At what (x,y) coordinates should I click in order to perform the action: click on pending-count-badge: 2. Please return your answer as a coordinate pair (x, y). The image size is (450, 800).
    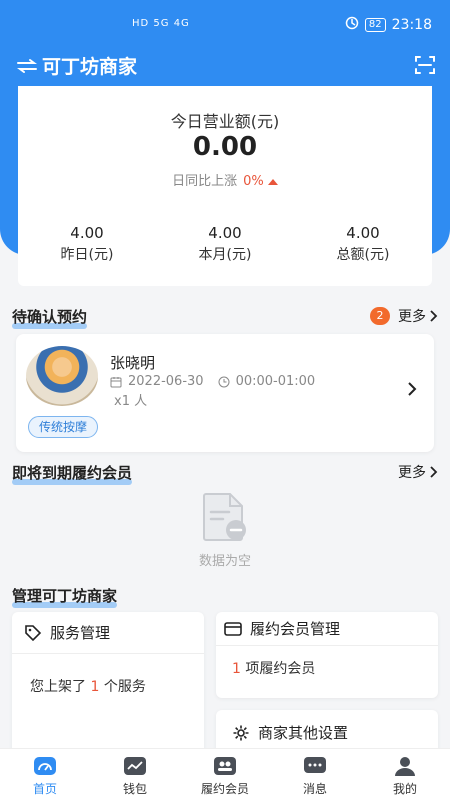
    Looking at the image, I should click on (380, 316).